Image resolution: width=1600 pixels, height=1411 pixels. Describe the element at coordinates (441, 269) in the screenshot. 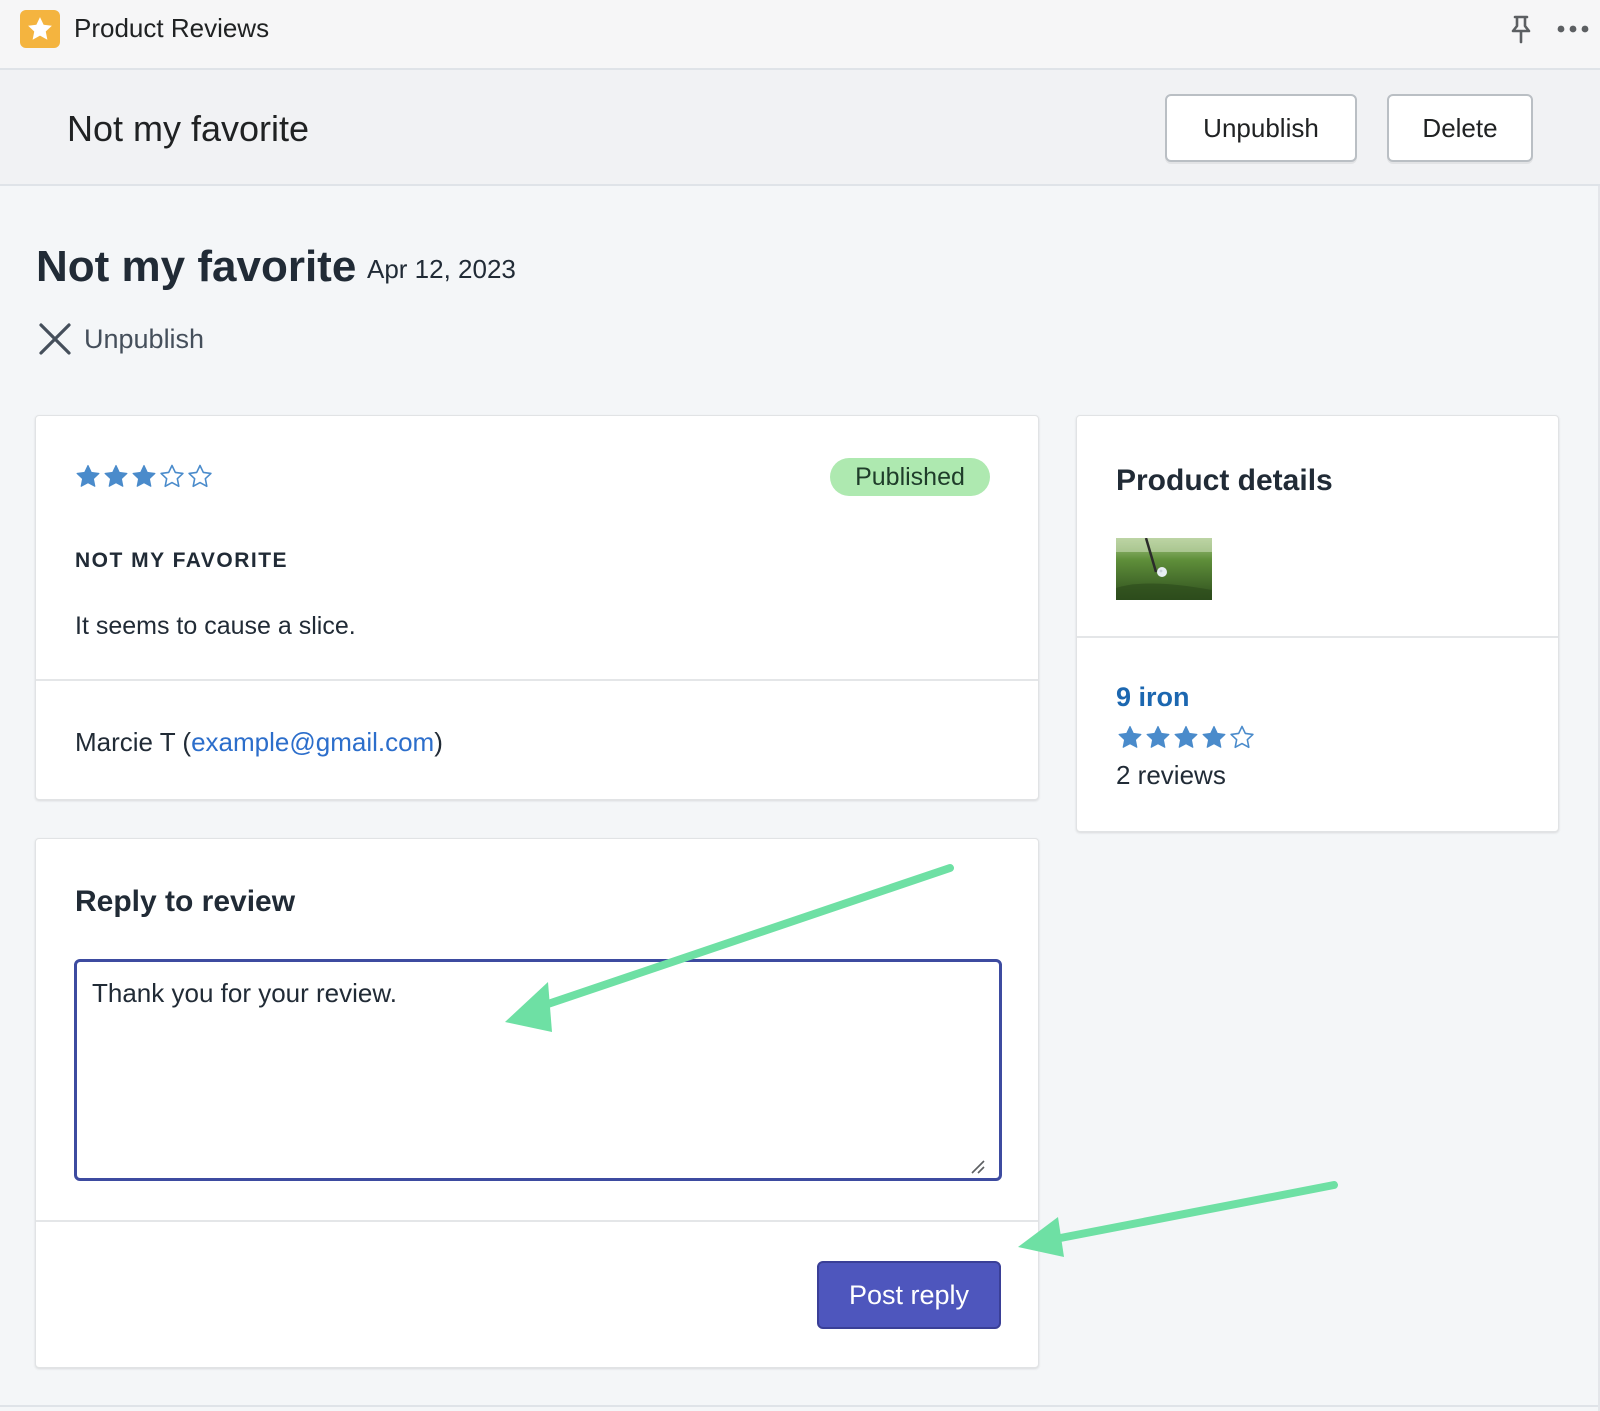

I see `review-date: Apr 12, 2023` at that location.